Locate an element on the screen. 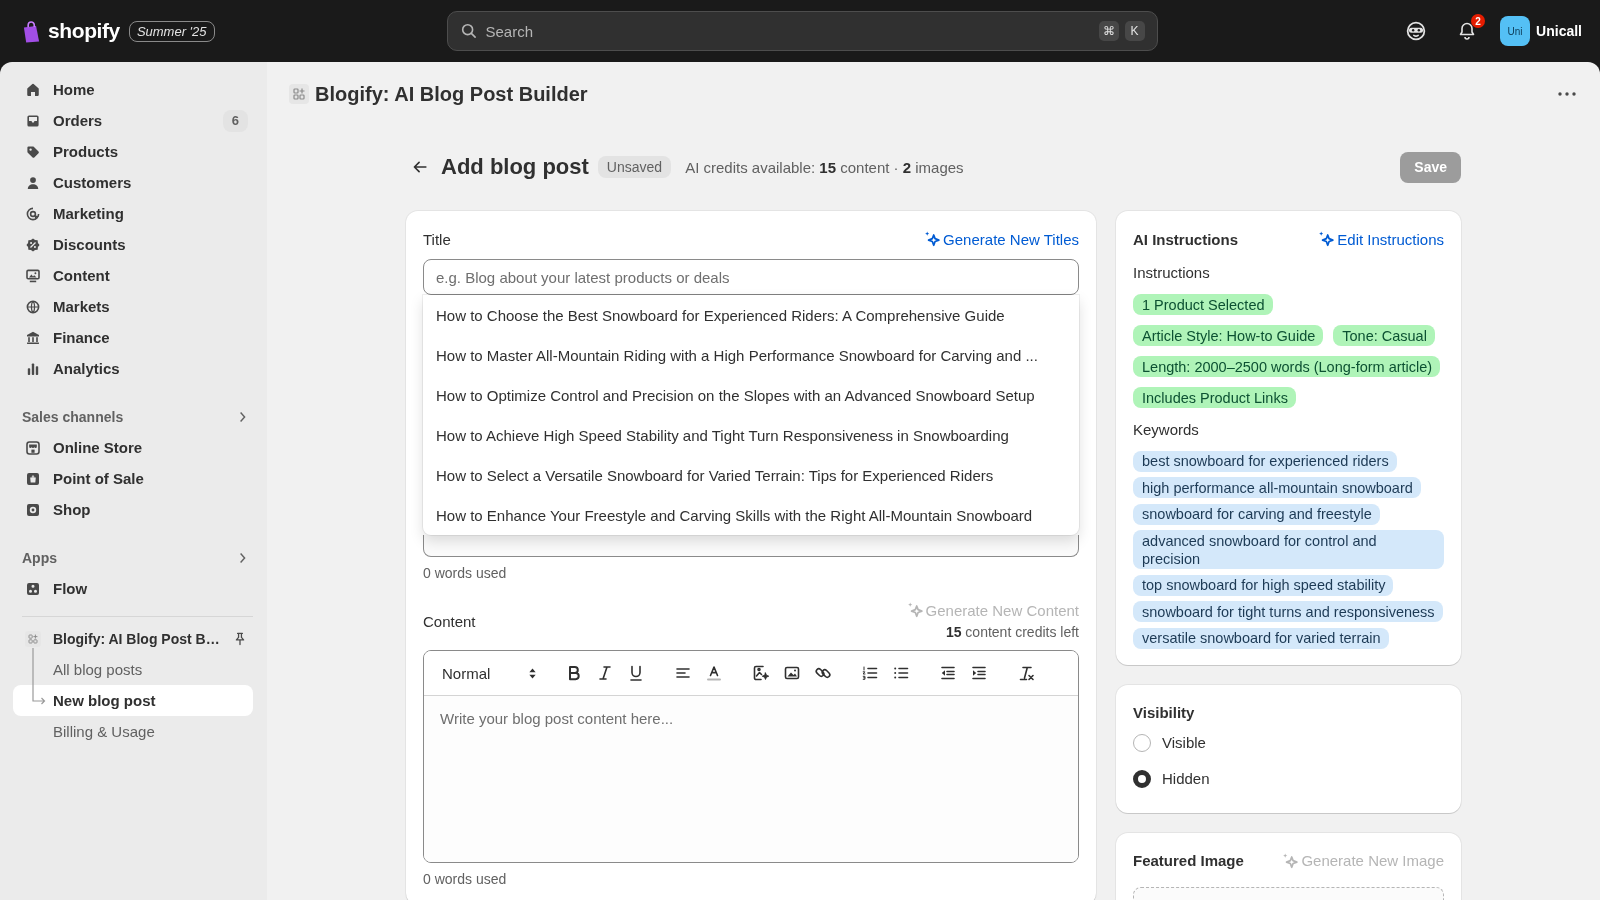 The image size is (1600, 900). radio-label: Hidden is located at coordinates (1186, 778).